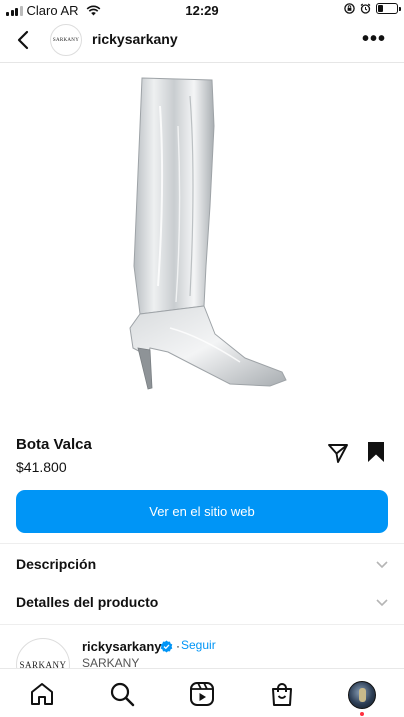 The width and height of the screenshot is (404, 717). What do you see at coordinates (202, 564) in the screenshot?
I see `description-row: Descripción` at bounding box center [202, 564].